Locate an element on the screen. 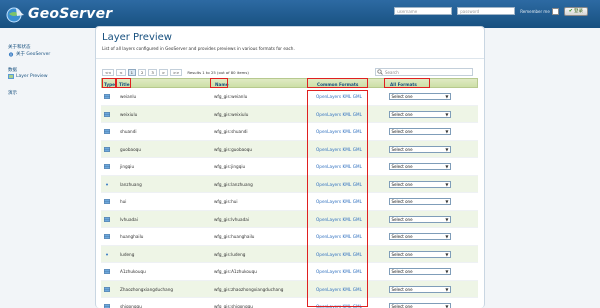 The image size is (600, 308). remember-checkbox is located at coordinates (555, 11).